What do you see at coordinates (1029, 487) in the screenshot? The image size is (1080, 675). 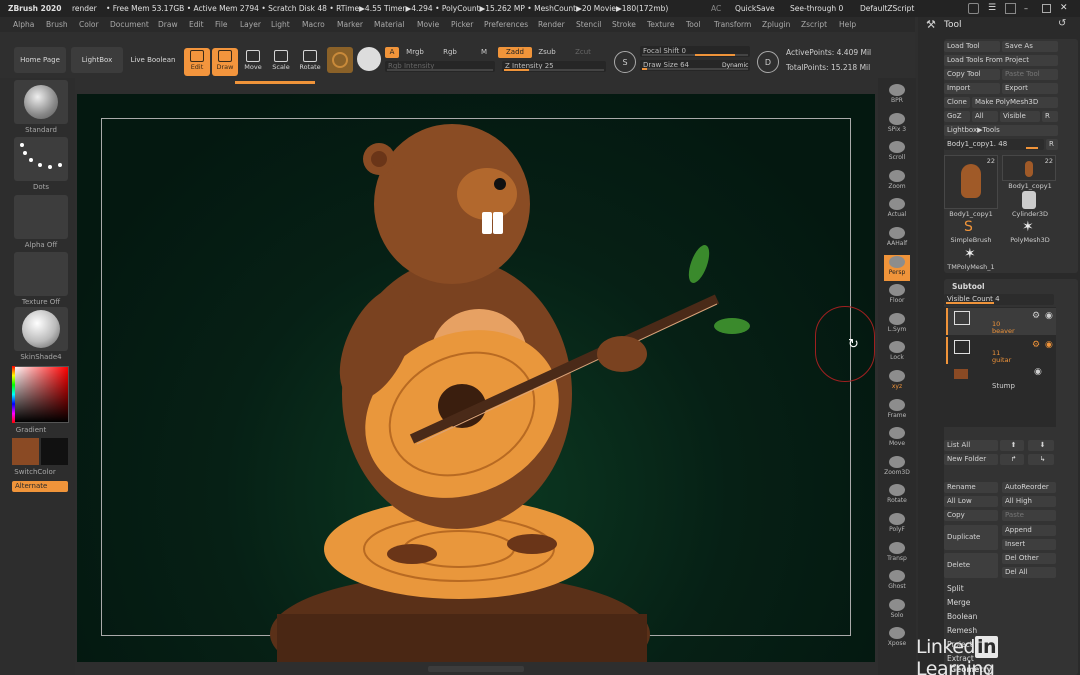 I see `auto-reorder-button: AutoReorder` at bounding box center [1029, 487].